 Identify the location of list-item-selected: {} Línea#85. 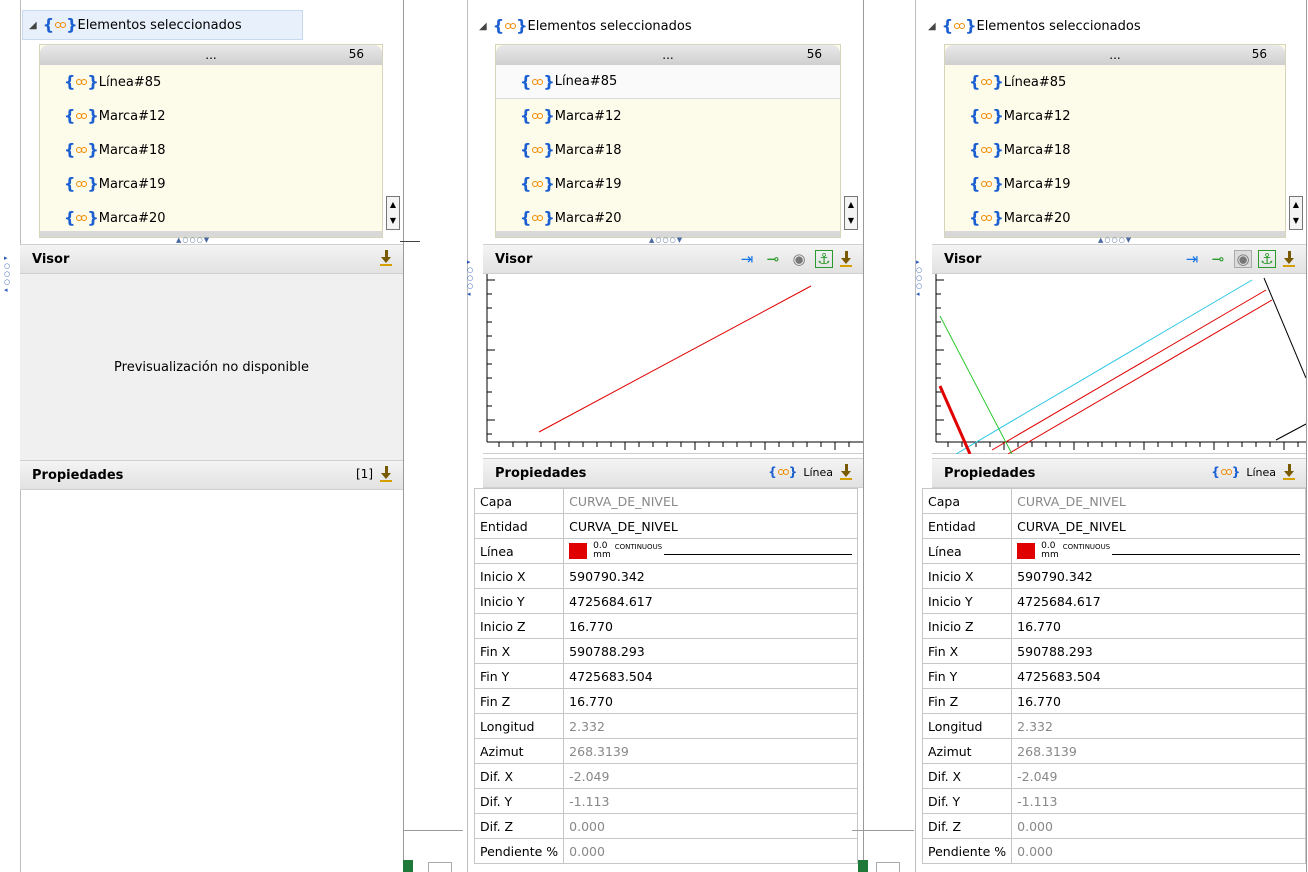
(668, 82).